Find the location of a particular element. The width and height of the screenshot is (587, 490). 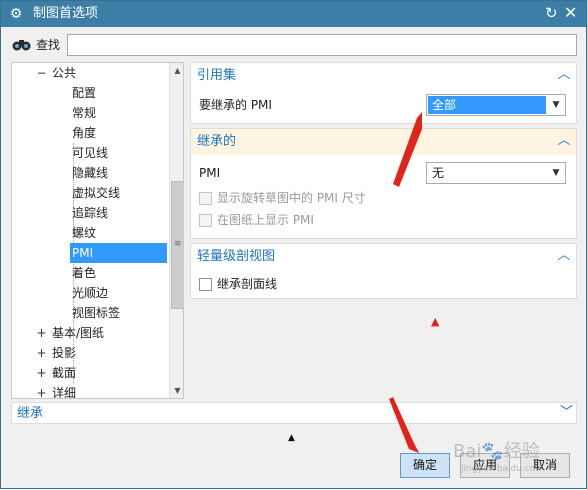

reset-icon: ↻ is located at coordinates (551, 13).